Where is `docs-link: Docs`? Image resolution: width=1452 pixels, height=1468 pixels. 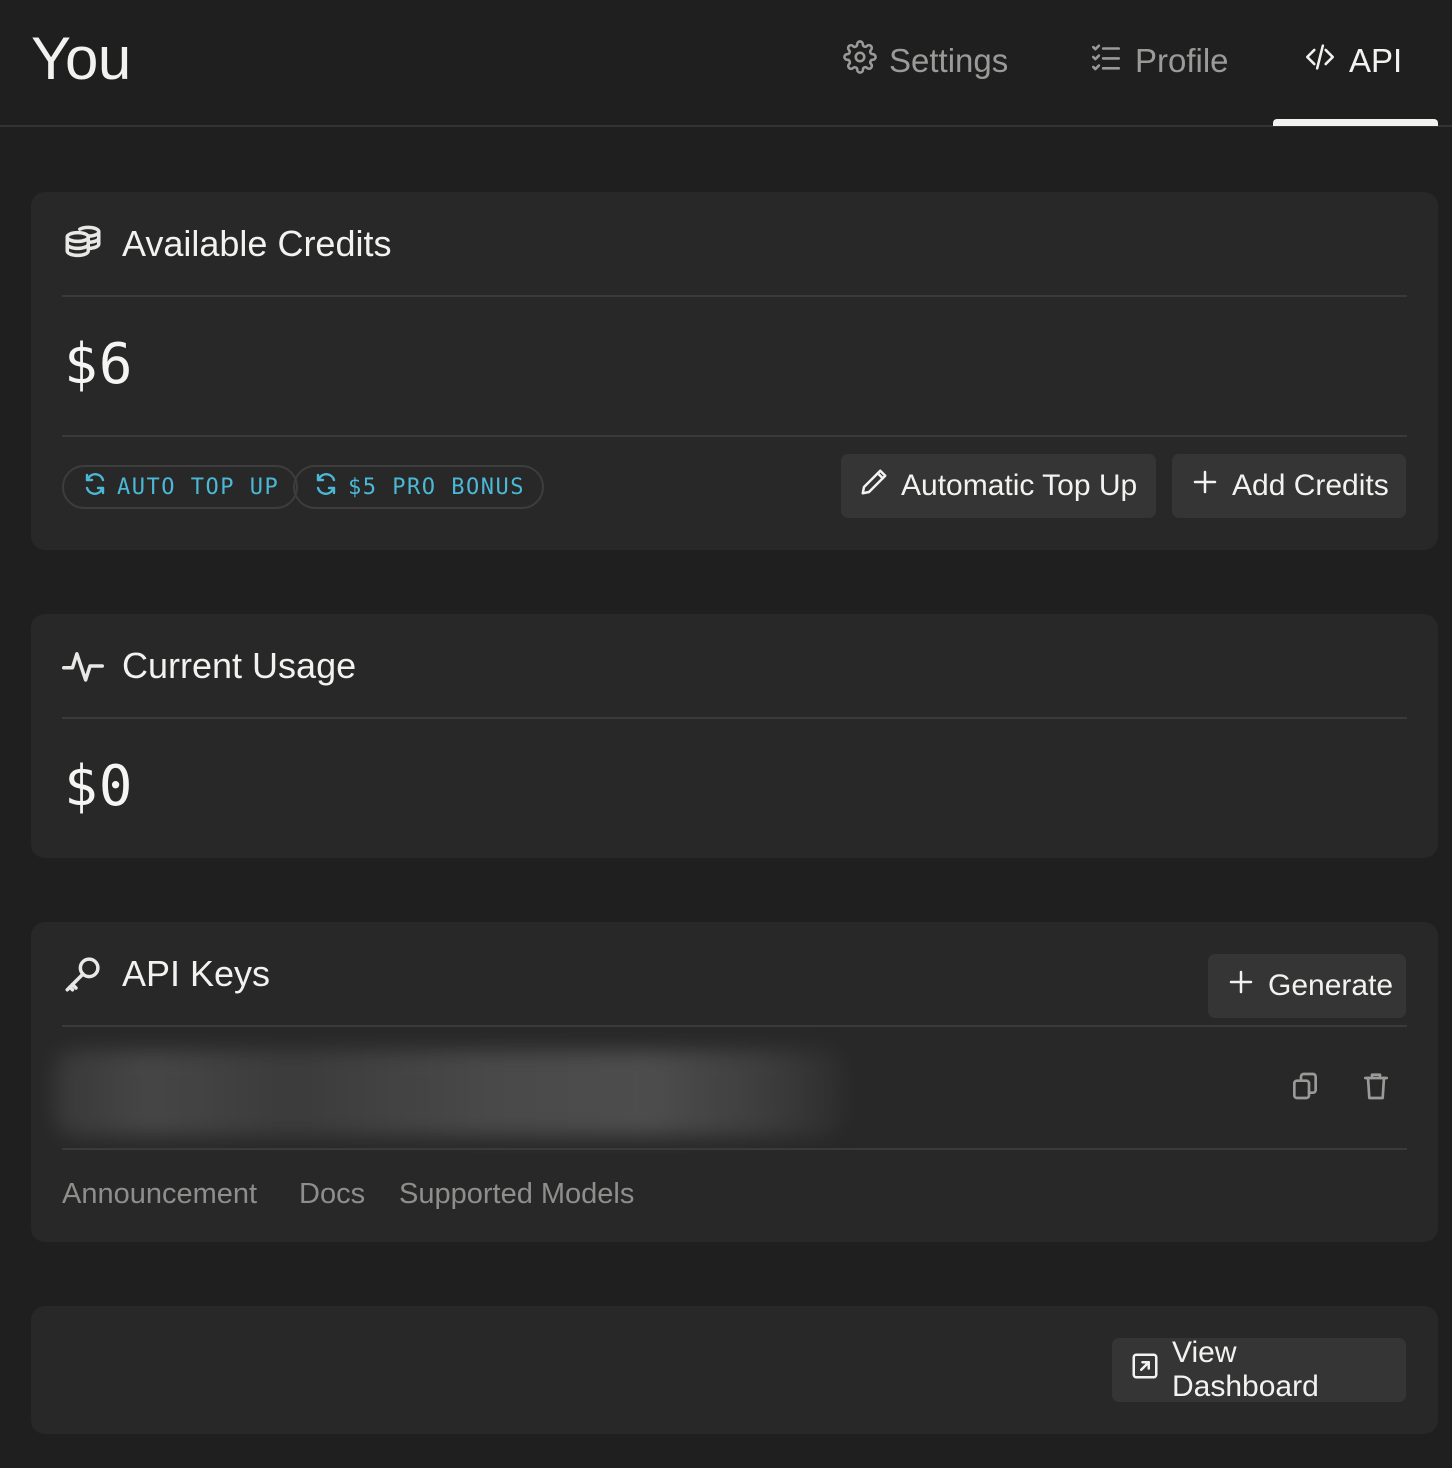
docs-link: Docs is located at coordinates (332, 1194).